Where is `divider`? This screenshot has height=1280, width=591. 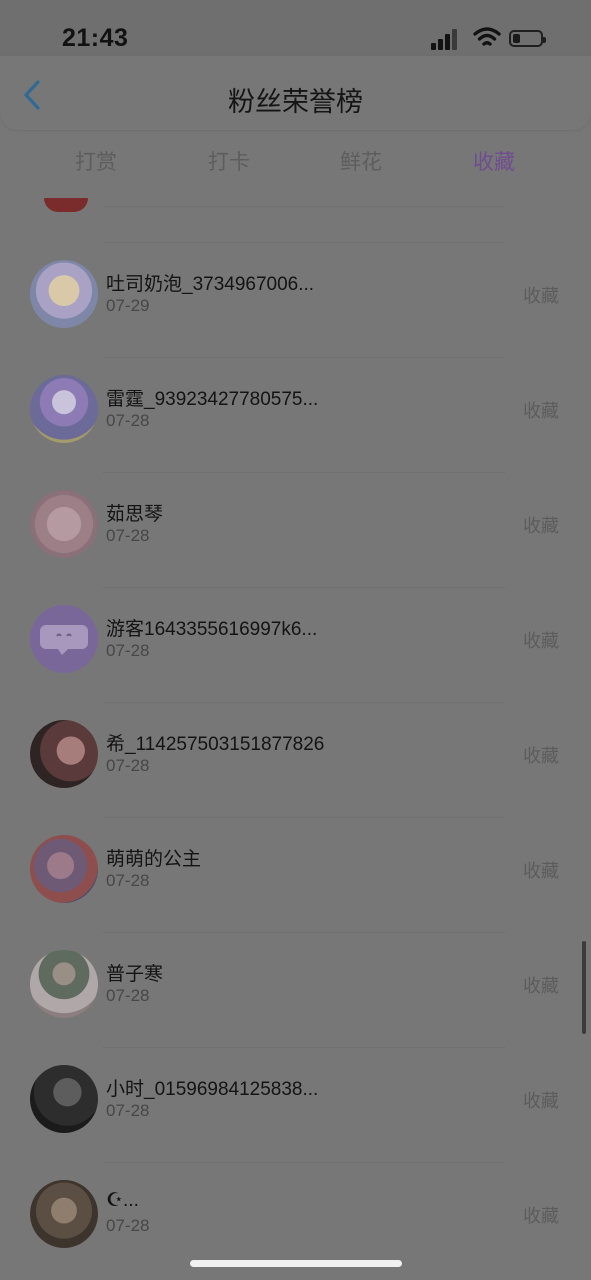
divider is located at coordinates (304, 206).